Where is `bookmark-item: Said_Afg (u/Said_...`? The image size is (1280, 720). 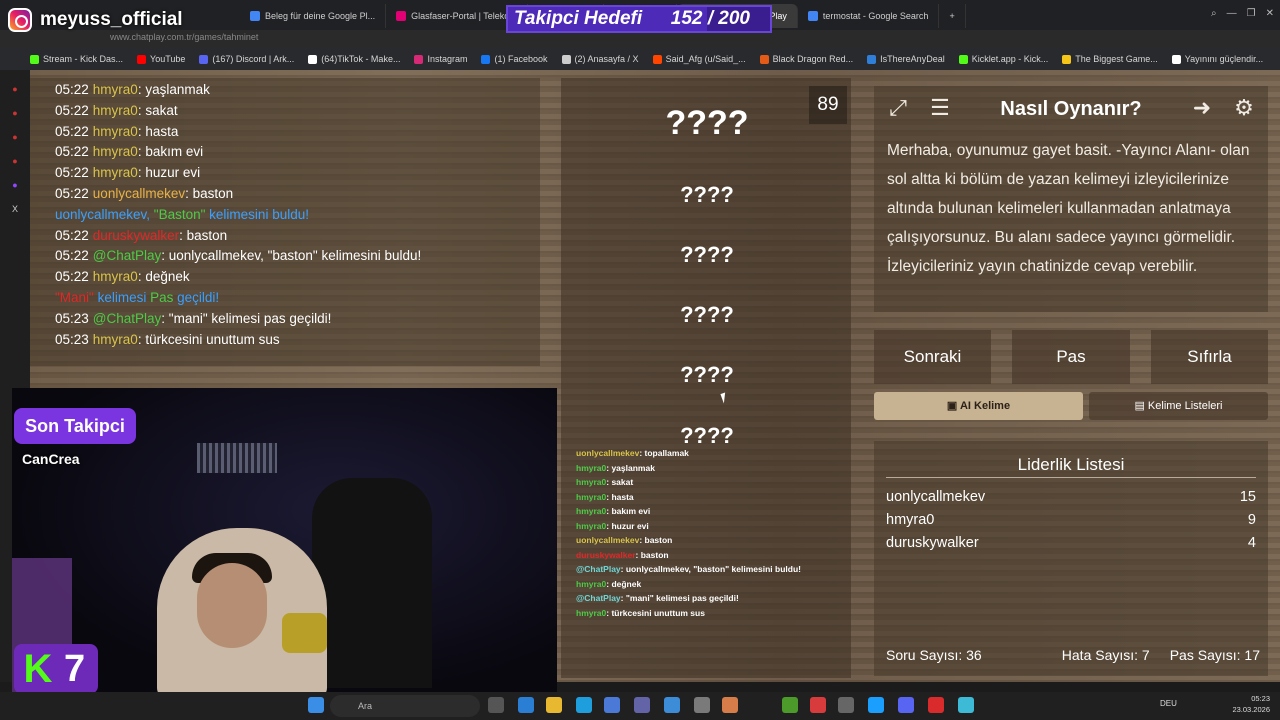 bookmark-item: Said_Afg (u/Said_... is located at coordinates (699, 59).